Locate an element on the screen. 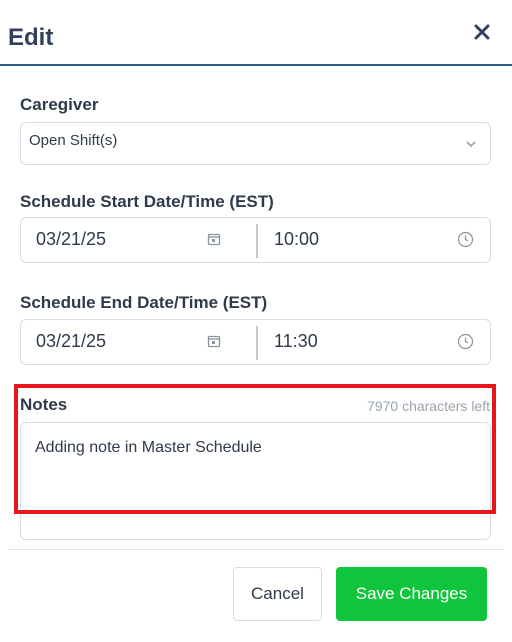  start-date-input: 03/21/25 is located at coordinates (138, 240).